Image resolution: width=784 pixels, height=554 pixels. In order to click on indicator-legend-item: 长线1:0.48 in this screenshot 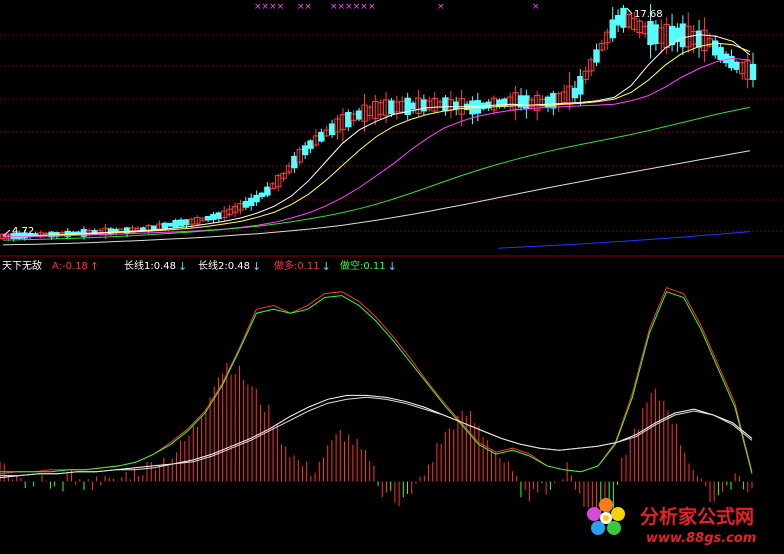, I will do `click(150, 265)`.